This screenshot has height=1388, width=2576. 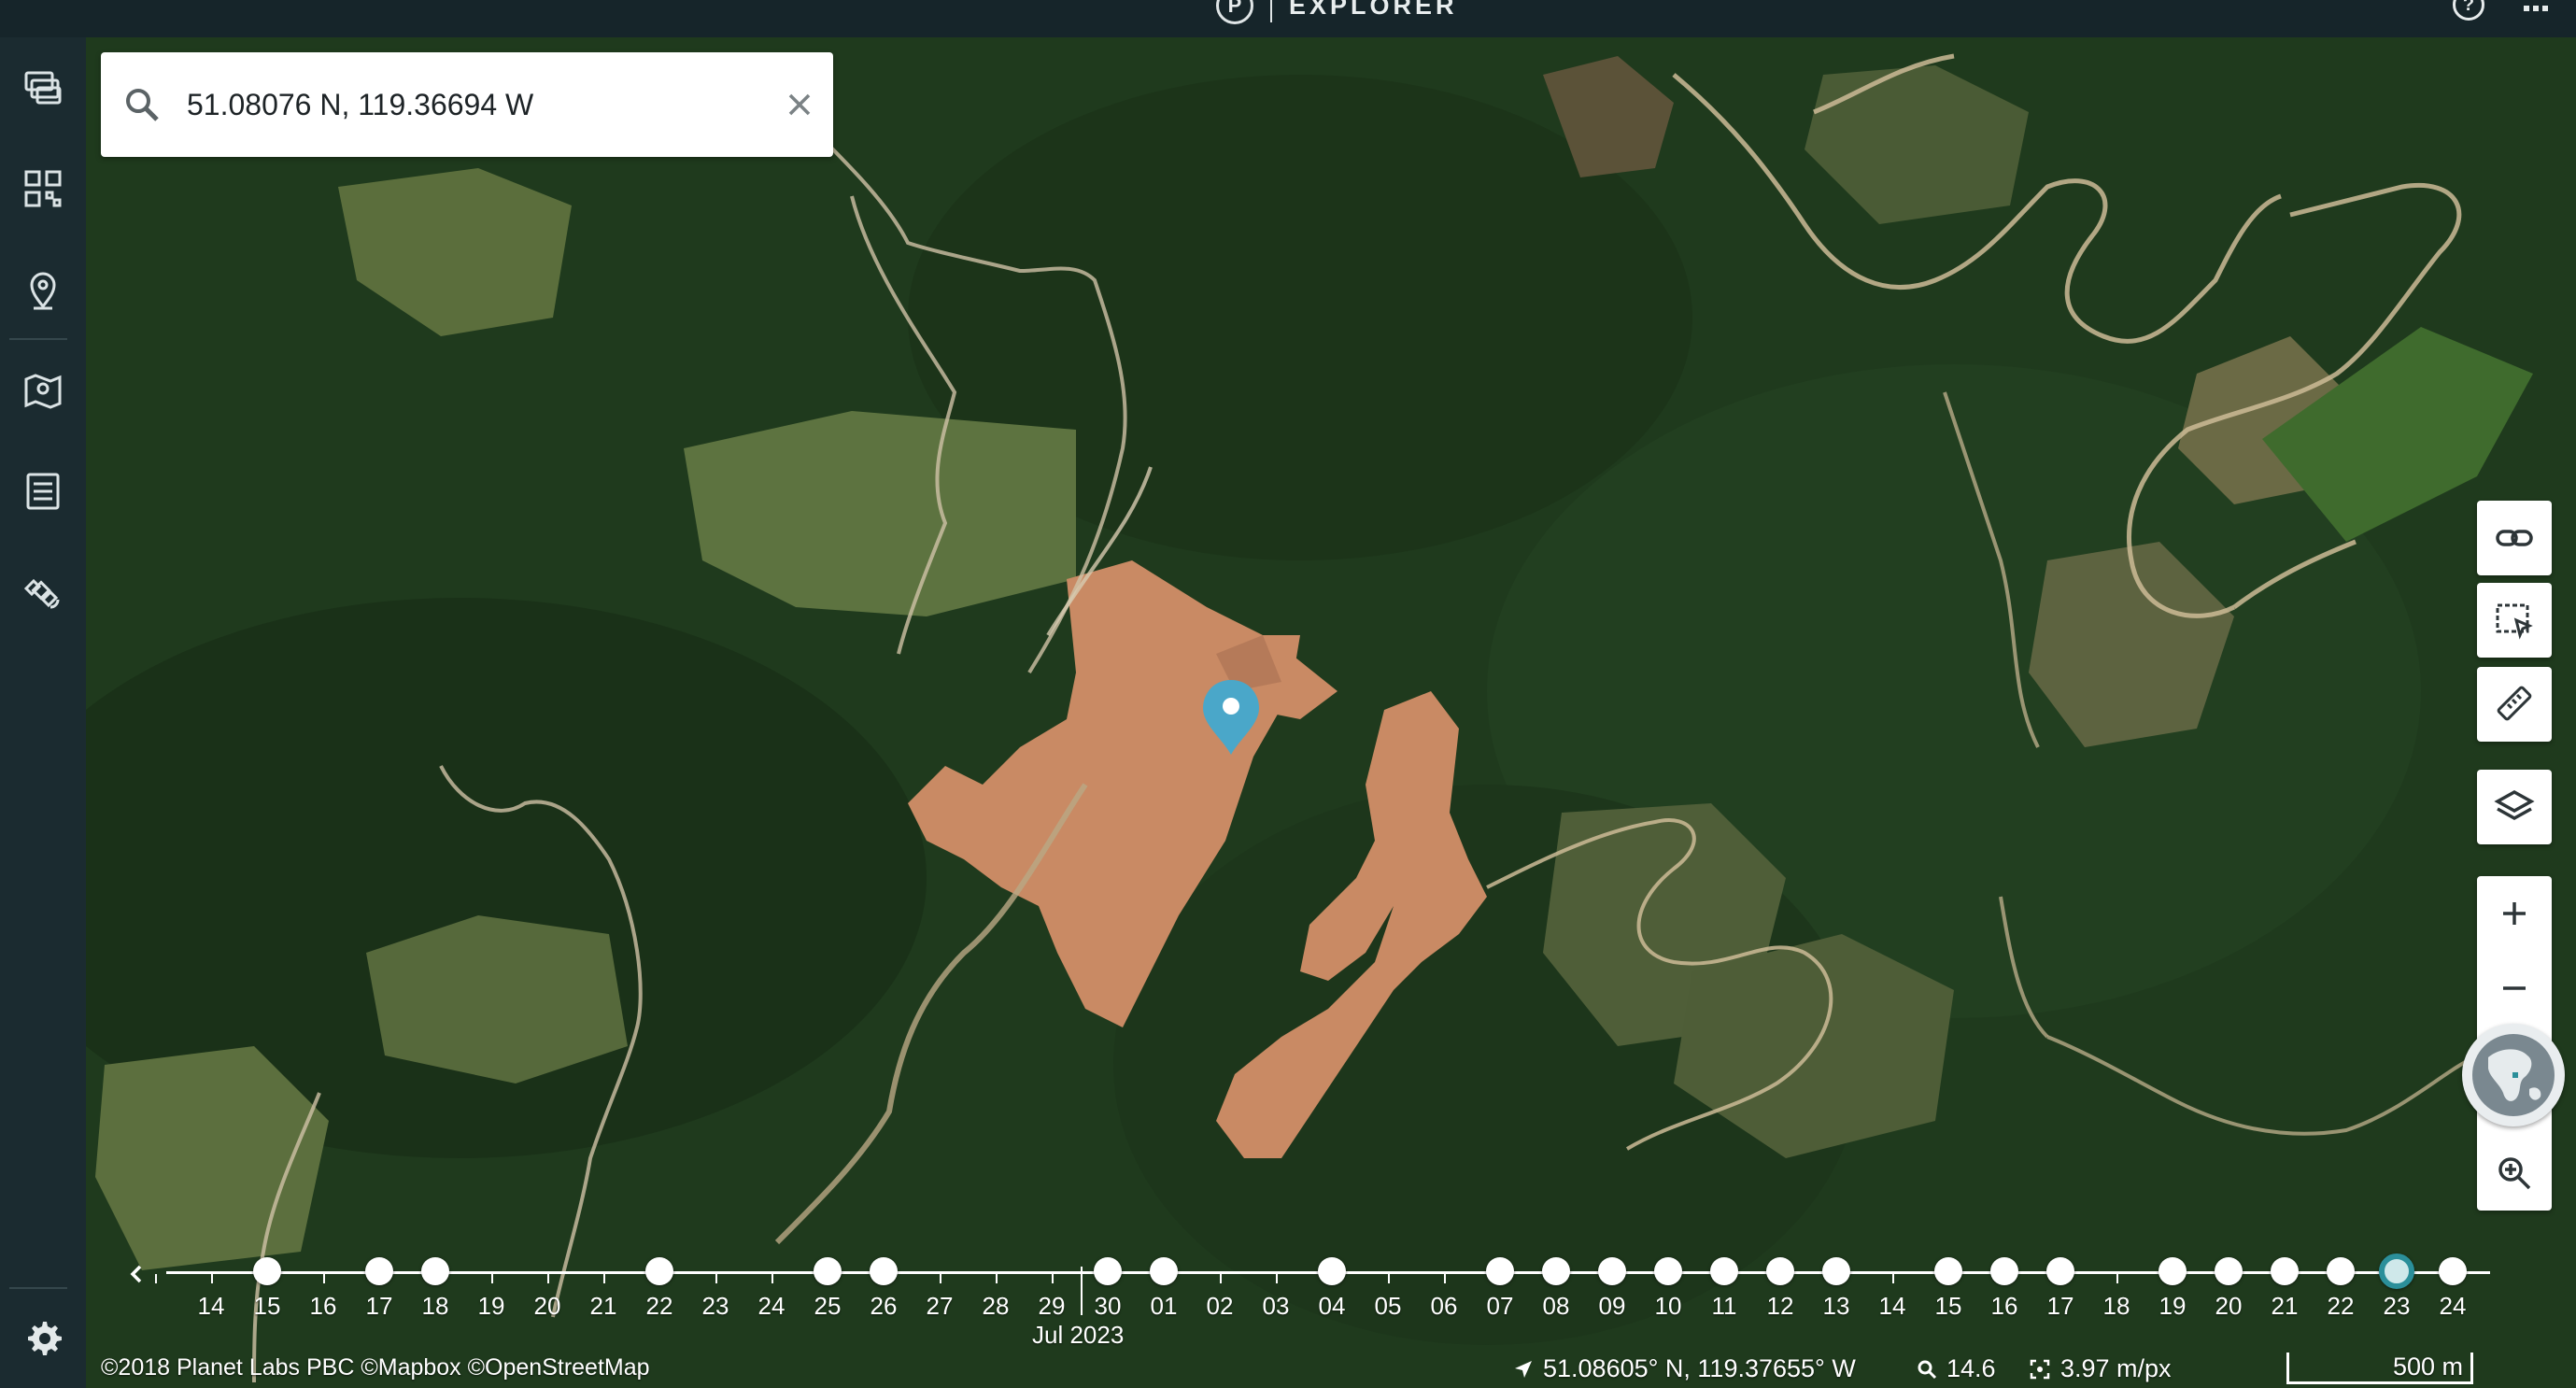 I want to click on timeline-back-icon, so click(x=136, y=1274).